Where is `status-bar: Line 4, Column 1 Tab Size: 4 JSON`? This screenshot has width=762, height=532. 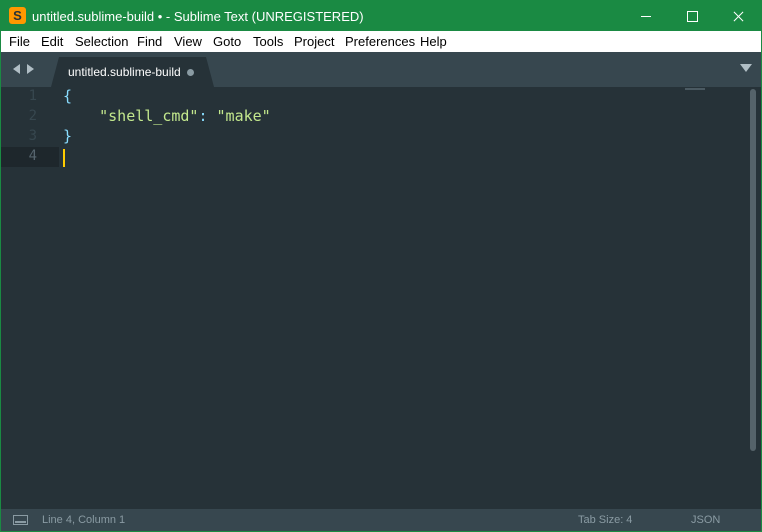
status-bar: Line 4, Column 1 Tab Size: 4 JSON is located at coordinates (381, 520).